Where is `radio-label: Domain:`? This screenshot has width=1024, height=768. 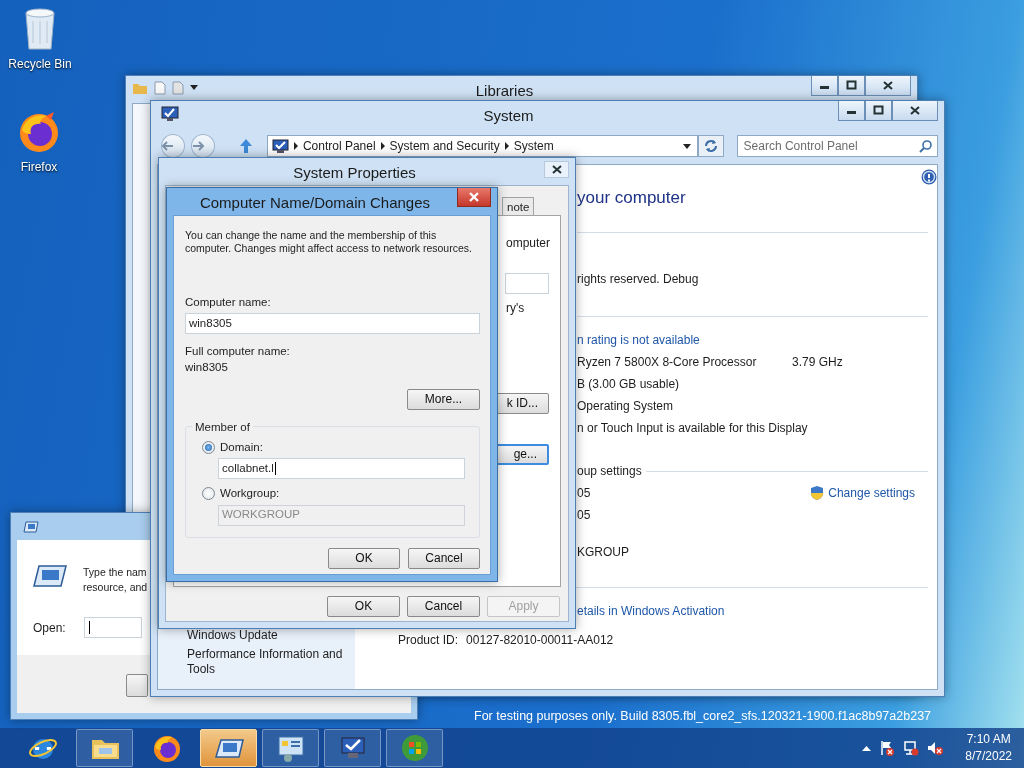
radio-label: Domain: is located at coordinates (241, 447).